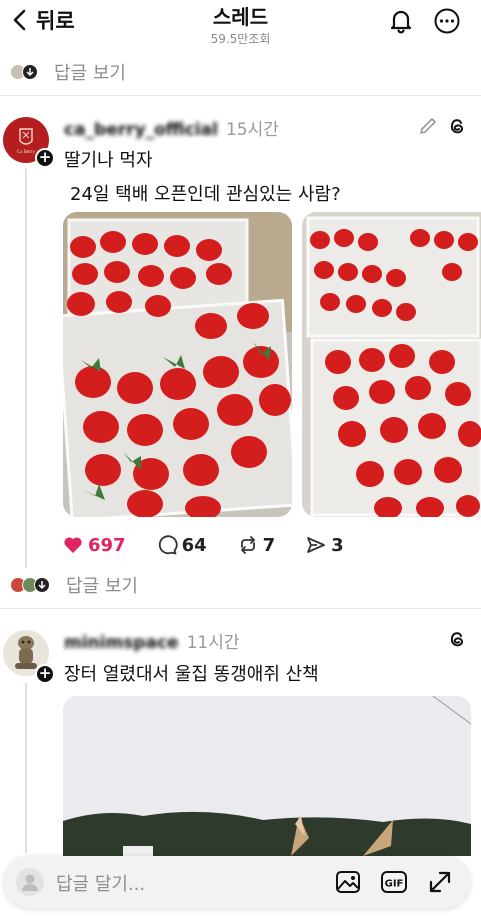  I want to click on gif-icon: GIF, so click(394, 882).